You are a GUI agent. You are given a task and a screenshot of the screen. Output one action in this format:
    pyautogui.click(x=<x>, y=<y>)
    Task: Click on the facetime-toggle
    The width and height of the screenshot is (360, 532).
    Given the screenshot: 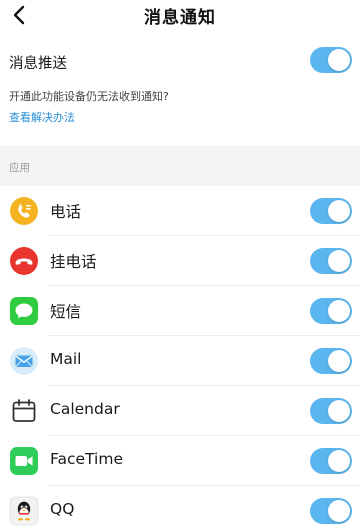 What is the action you would take?
    pyautogui.click(x=331, y=461)
    